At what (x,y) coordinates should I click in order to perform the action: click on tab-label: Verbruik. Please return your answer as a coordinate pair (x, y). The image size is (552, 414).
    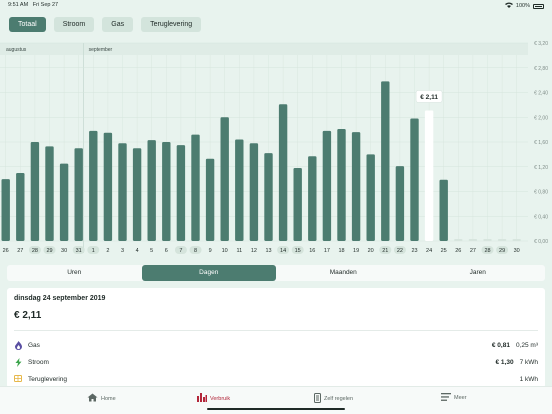
    Looking at the image, I should click on (220, 398).